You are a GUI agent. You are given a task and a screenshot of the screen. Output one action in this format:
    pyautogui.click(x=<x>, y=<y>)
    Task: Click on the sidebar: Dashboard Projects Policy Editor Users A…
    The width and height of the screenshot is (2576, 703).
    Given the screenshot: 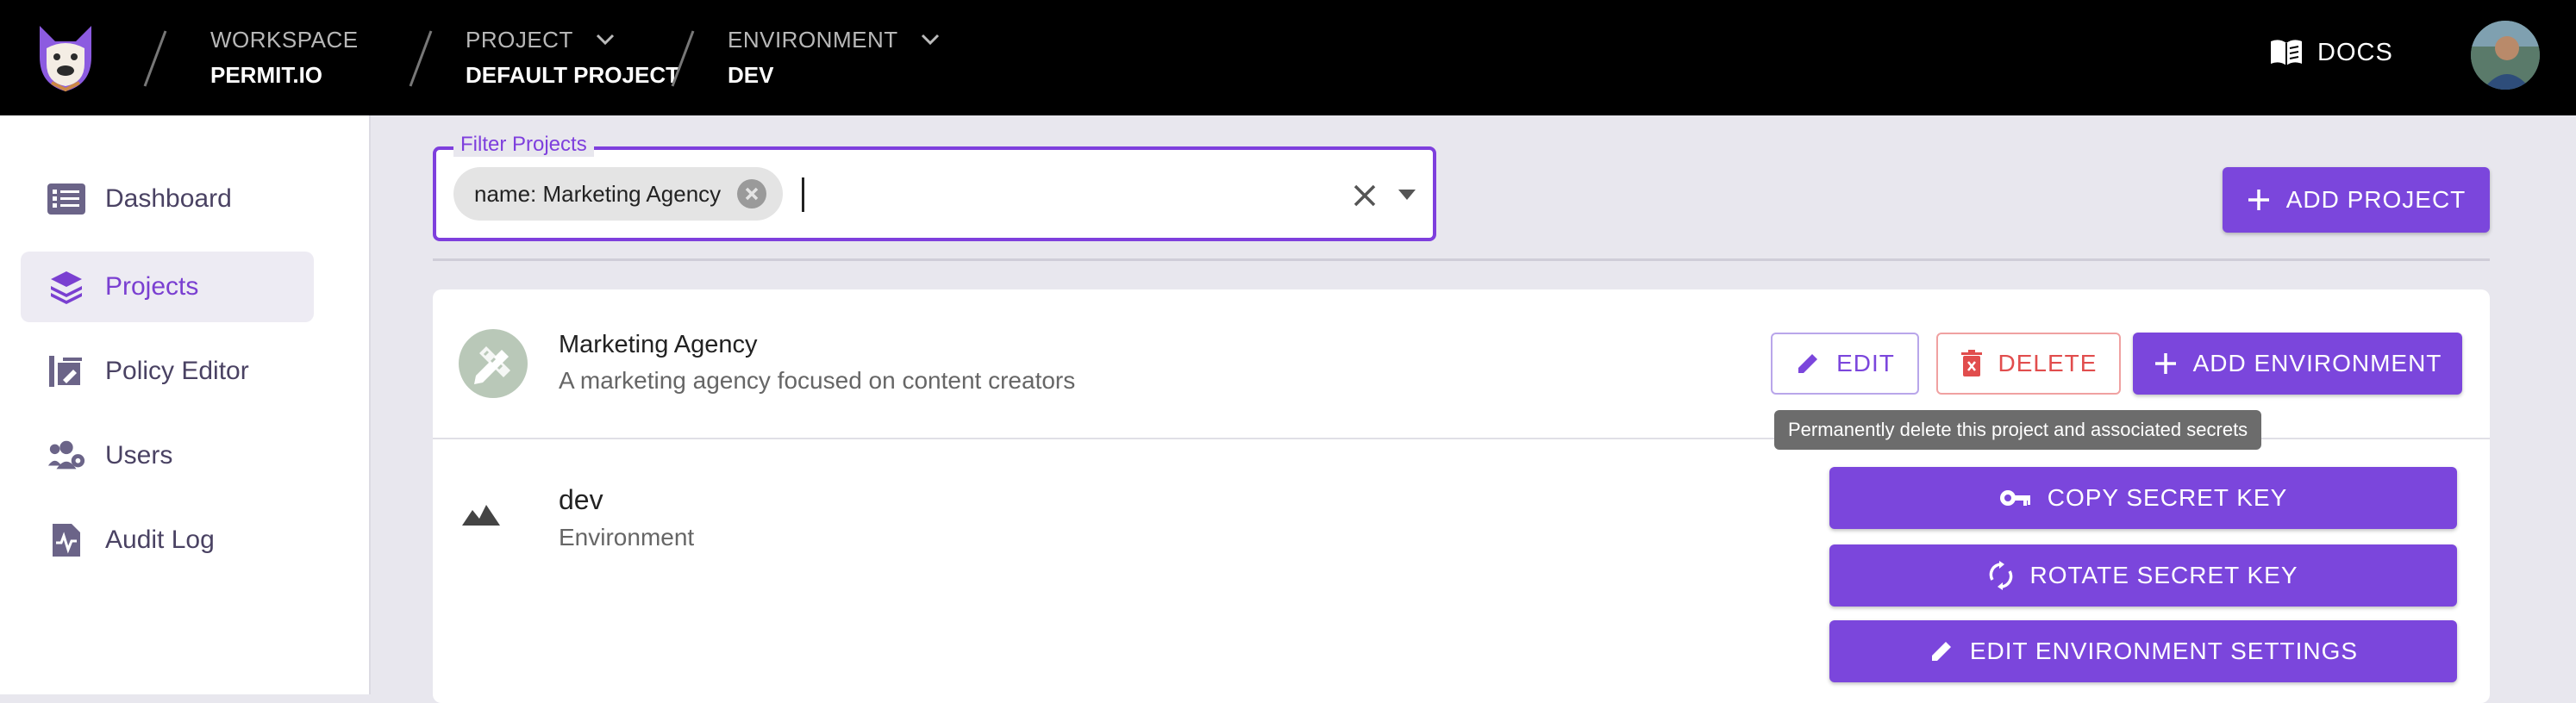 What is the action you would take?
    pyautogui.click(x=185, y=404)
    